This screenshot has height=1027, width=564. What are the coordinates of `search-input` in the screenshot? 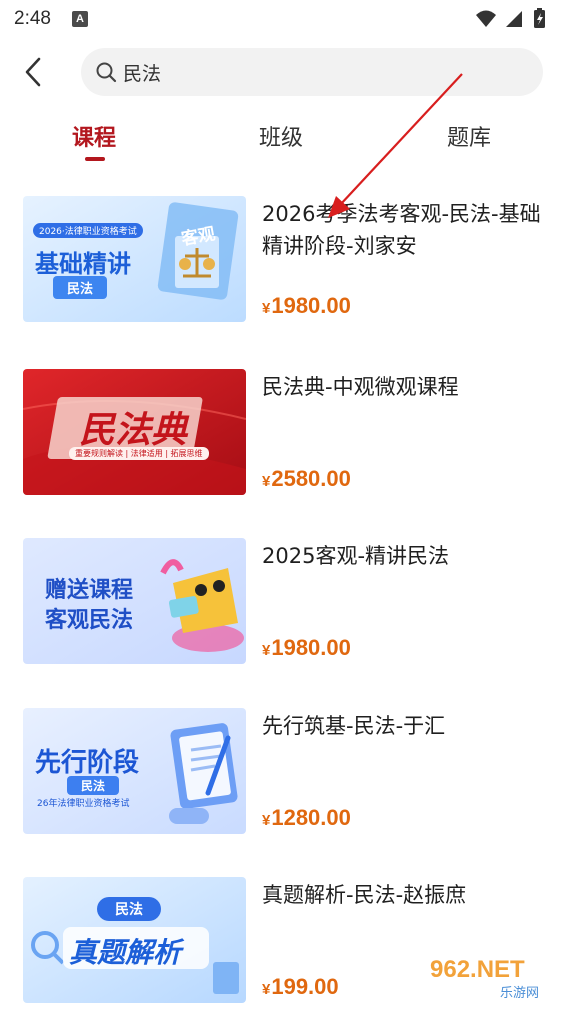 It's located at (313, 72).